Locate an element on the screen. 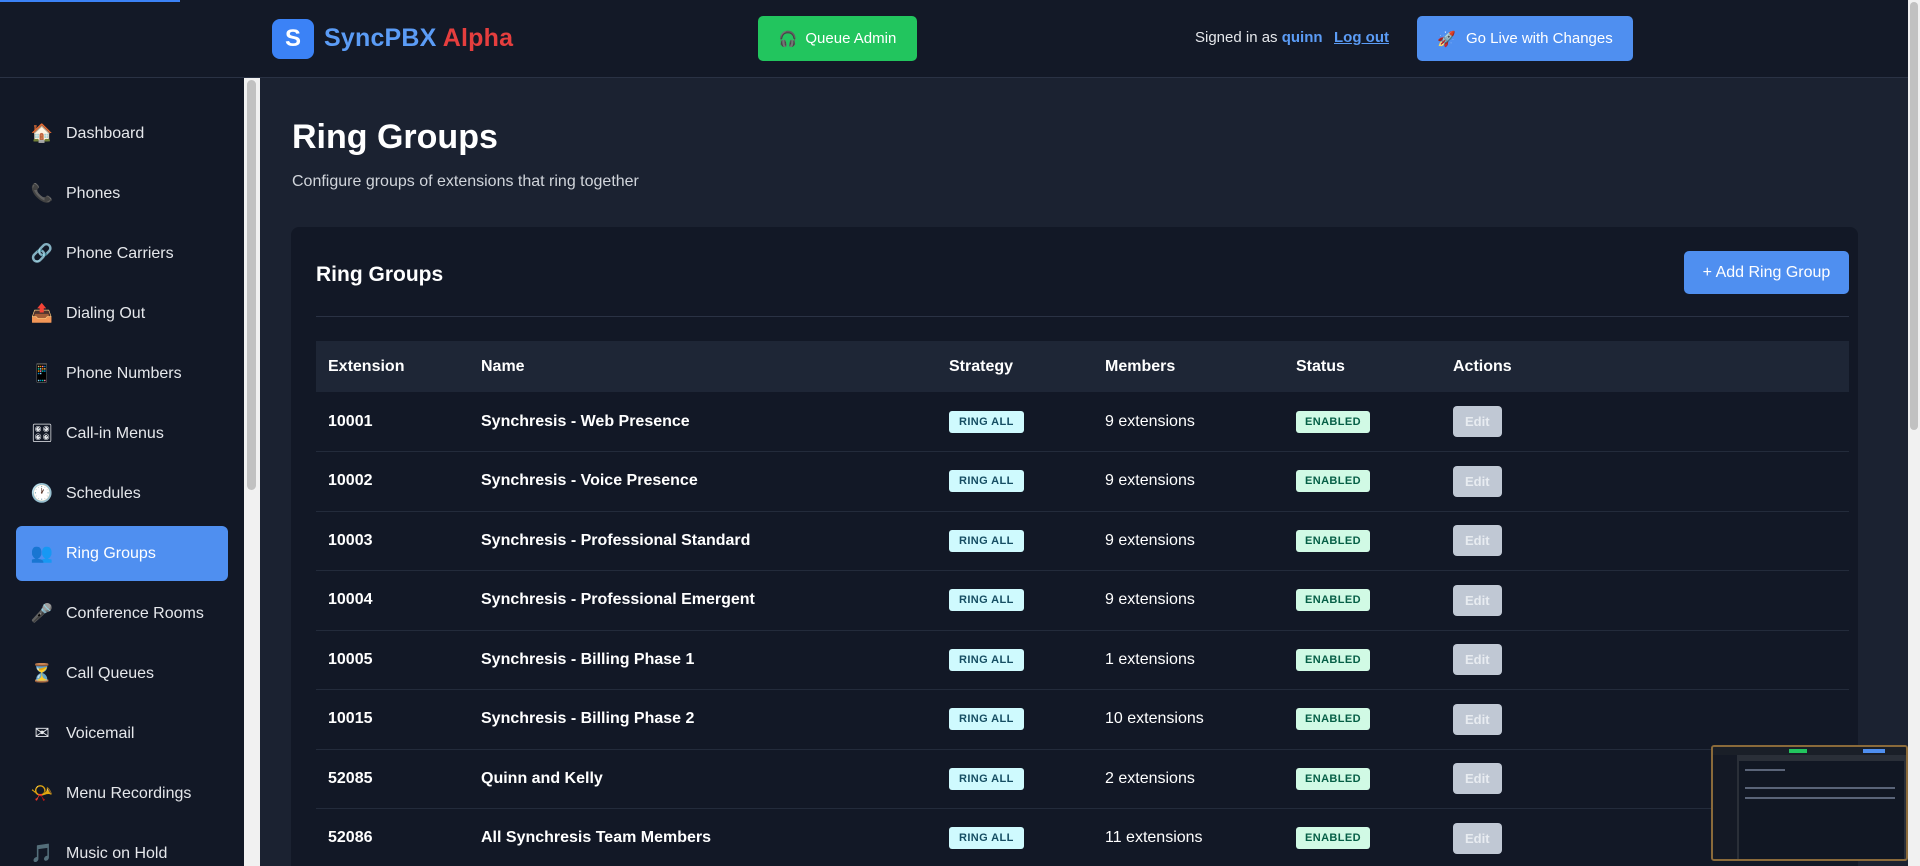  sidebar-item-phone-carriers: 🔗 Phone Carriers is located at coordinates (122, 253).